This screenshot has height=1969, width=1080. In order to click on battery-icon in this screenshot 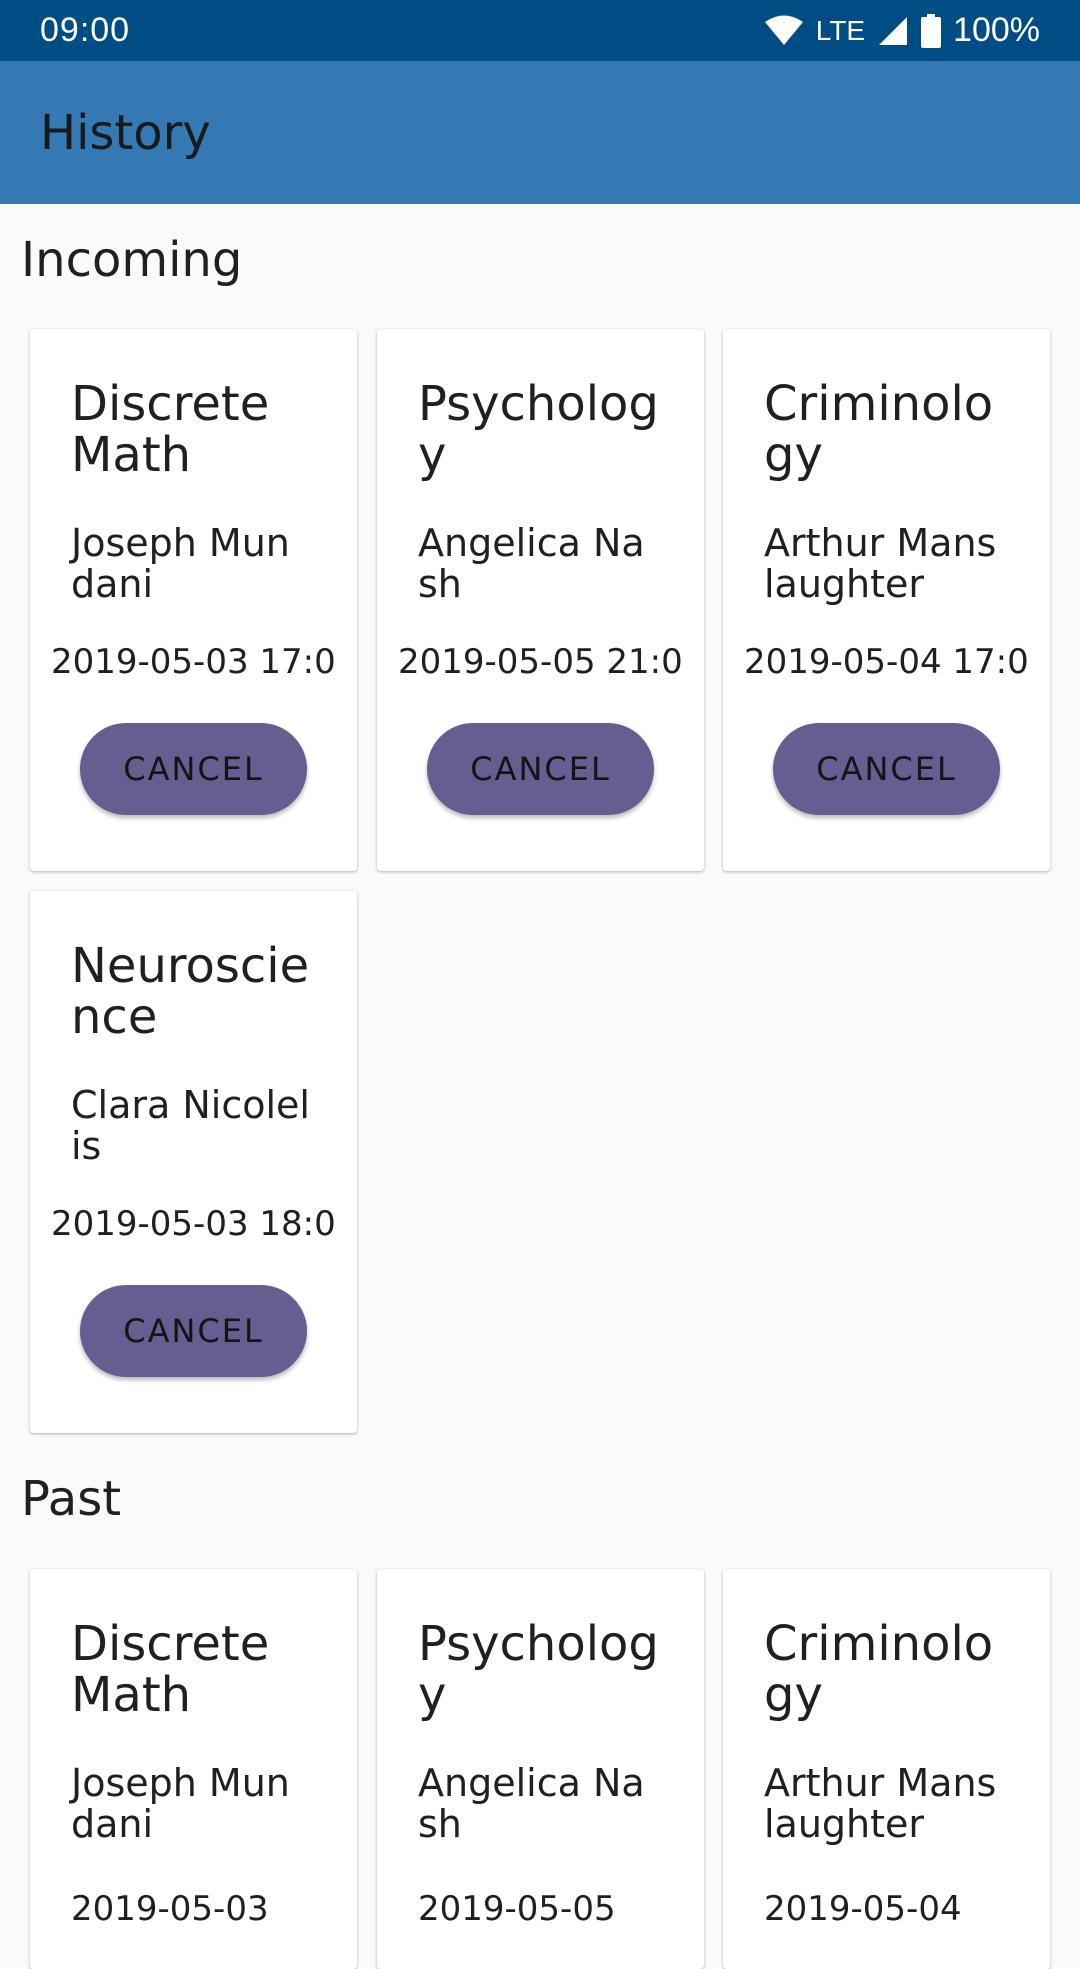, I will do `click(931, 30)`.